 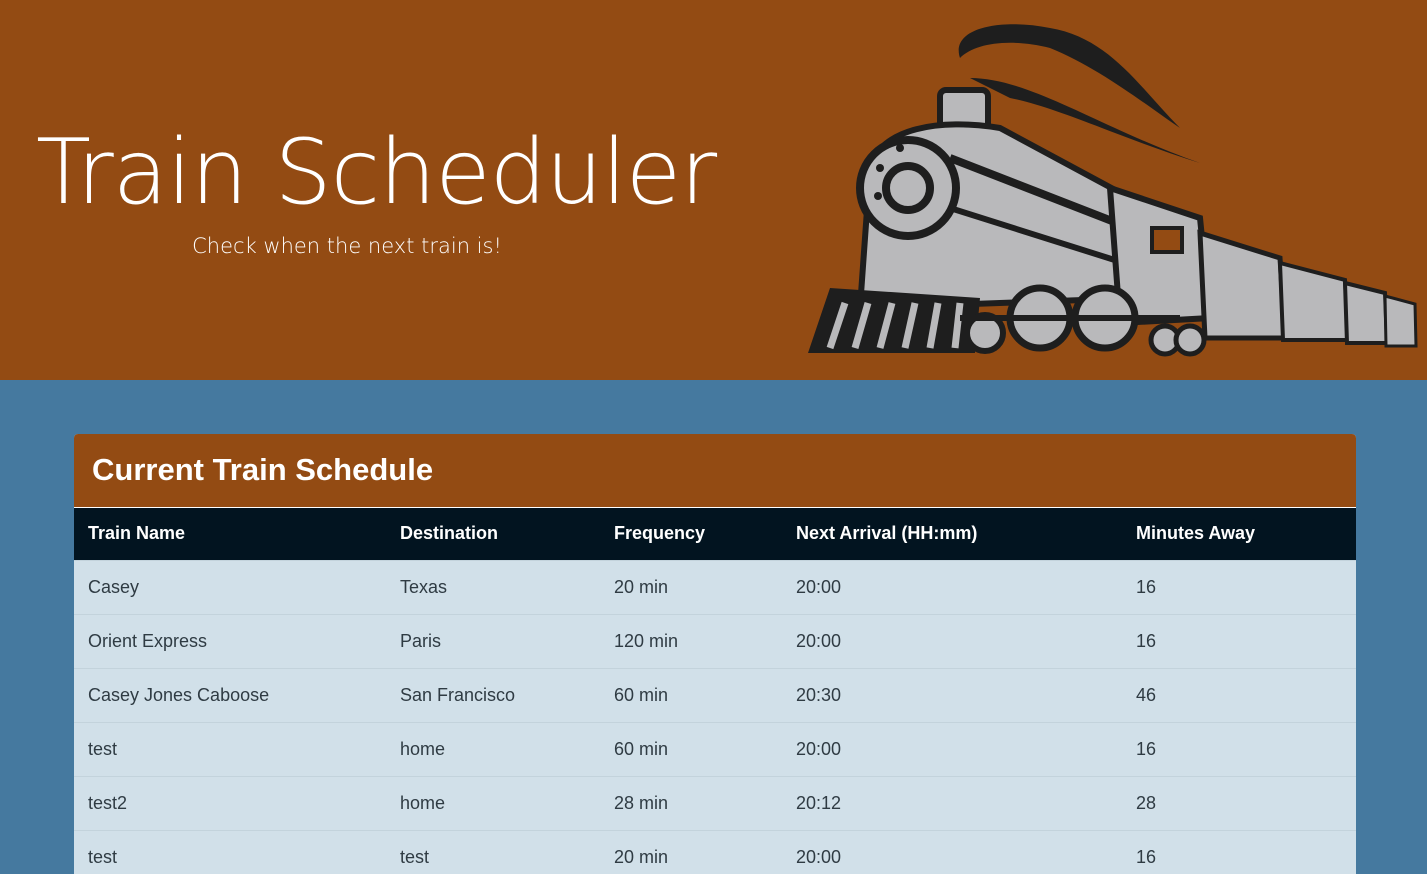 I want to click on column-header-destination: Destination, so click(x=449, y=533).